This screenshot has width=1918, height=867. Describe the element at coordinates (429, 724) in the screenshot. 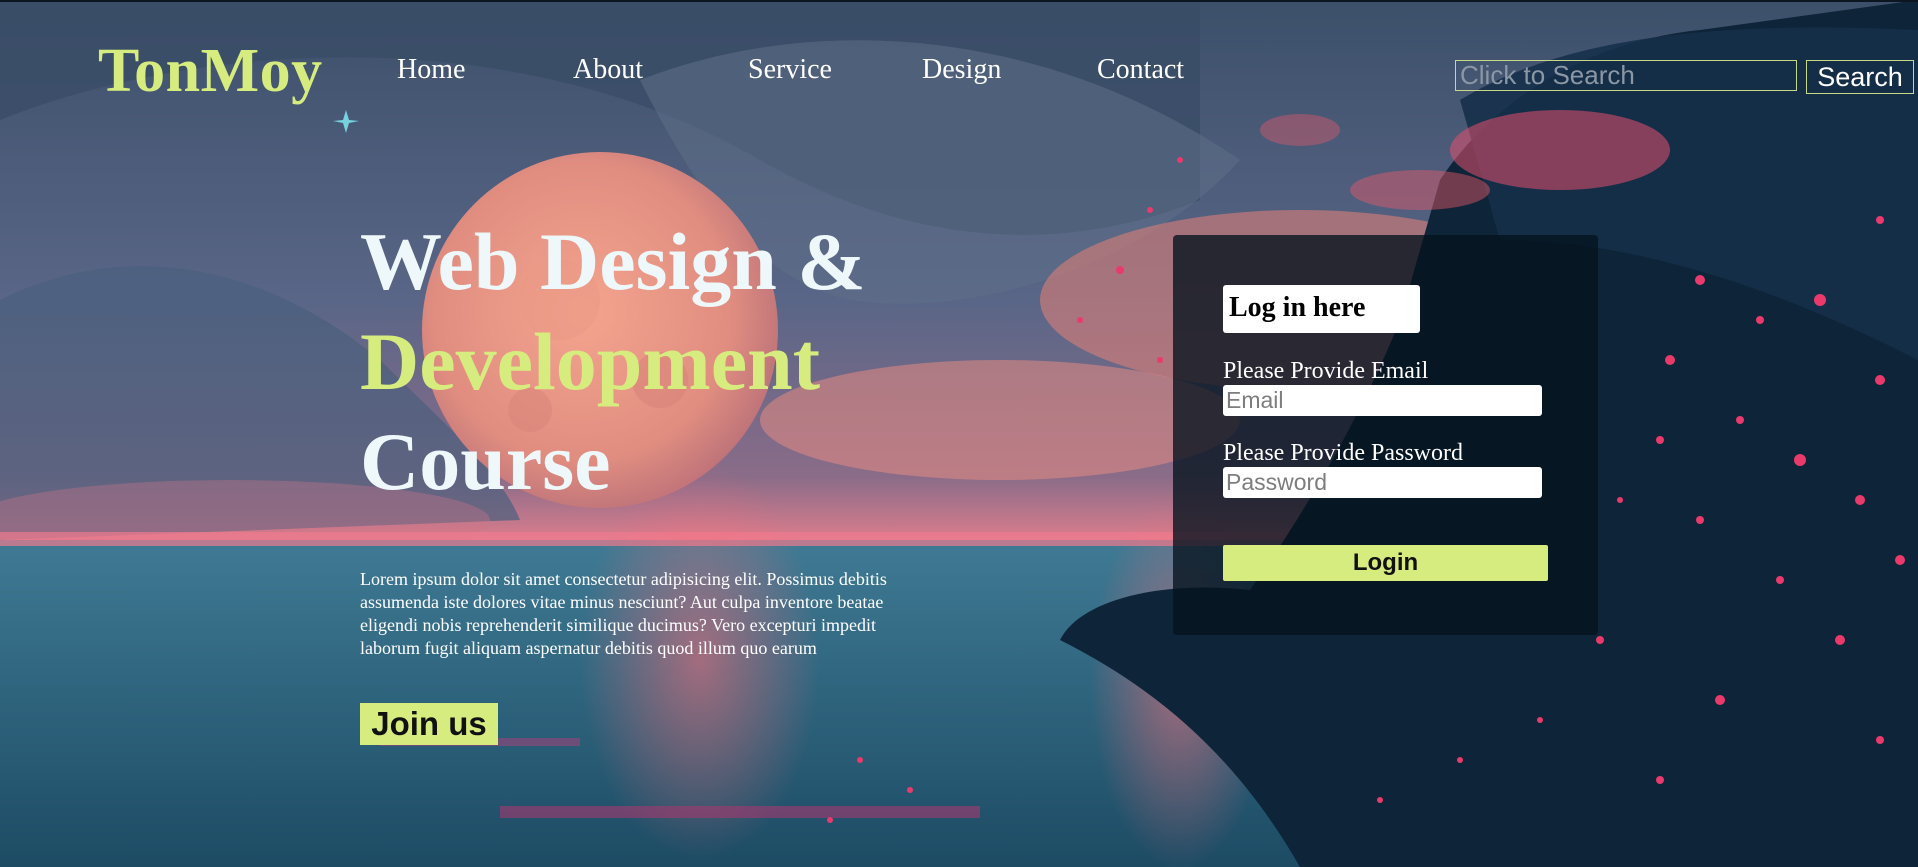

I see `join-us-button: Join us` at that location.